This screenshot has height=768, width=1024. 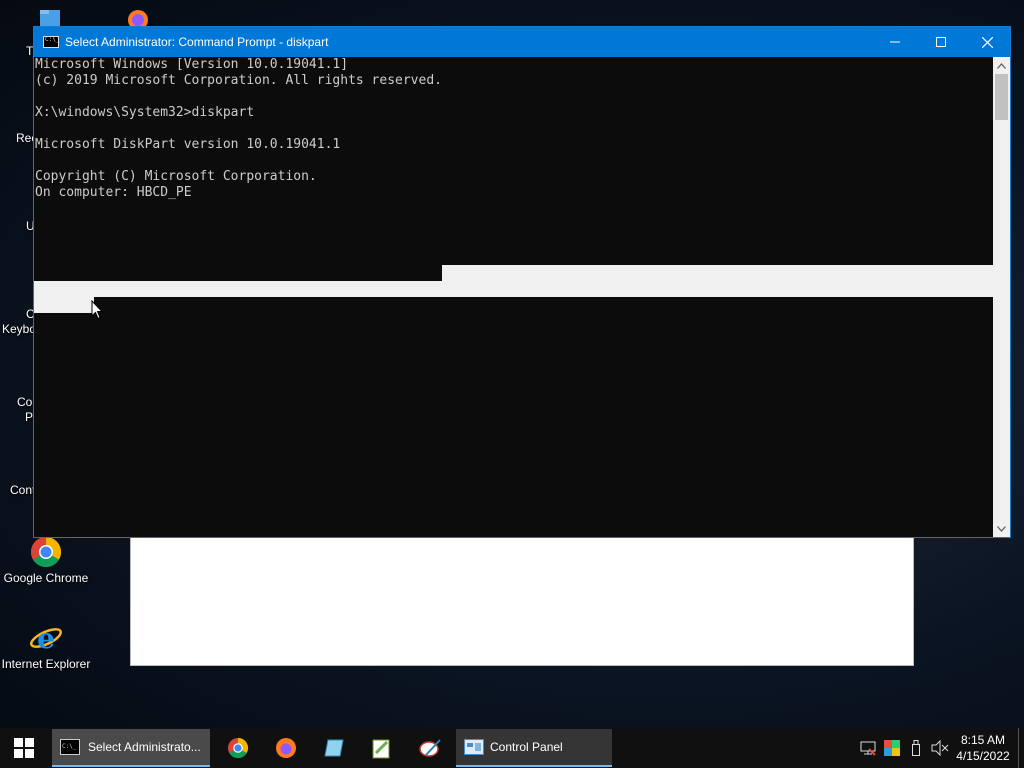 I want to click on clock-time: 8:15 AM, so click(x=983, y=740).